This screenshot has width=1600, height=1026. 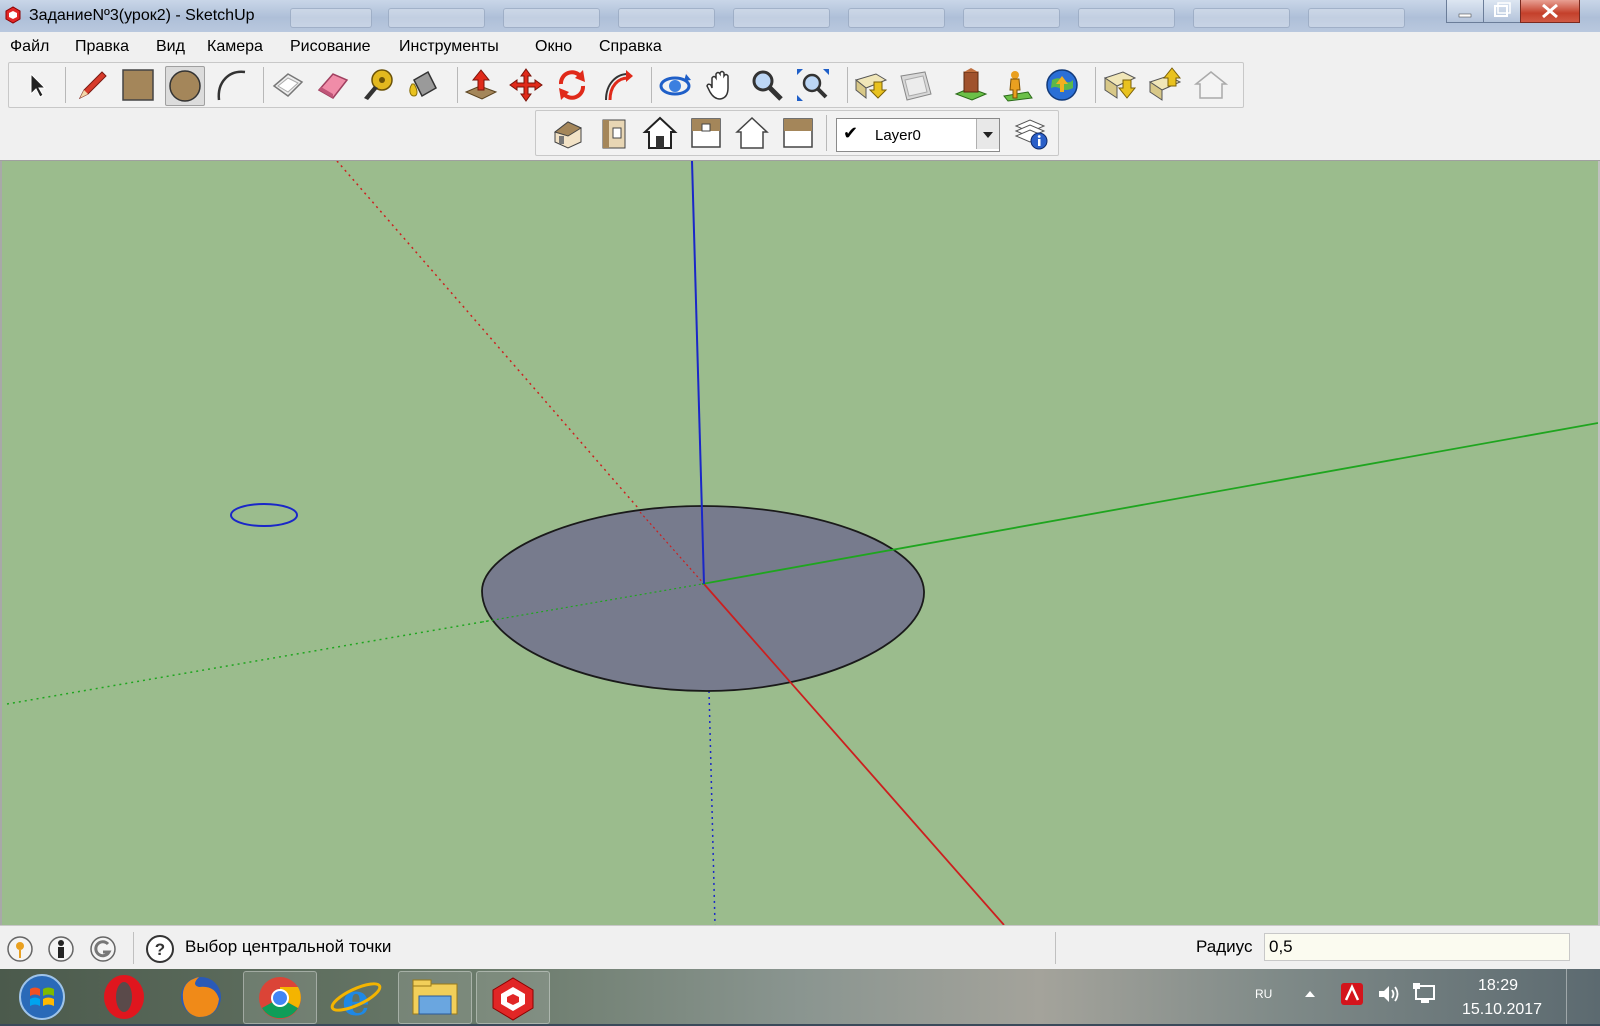 I want to click on preview-tool, so click(x=1211, y=85).